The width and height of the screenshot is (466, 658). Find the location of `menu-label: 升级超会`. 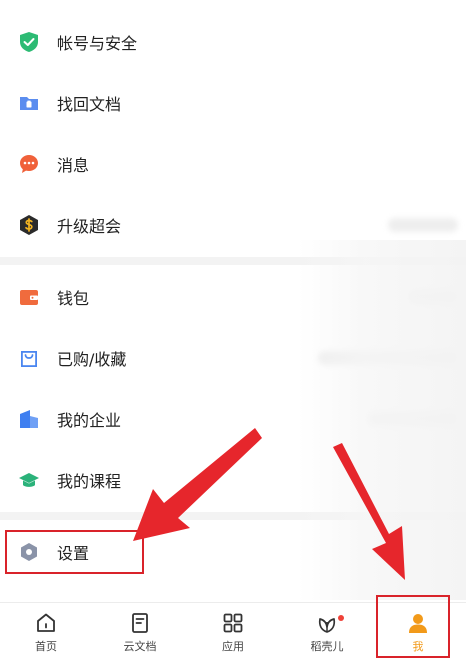

menu-label: 升级超会 is located at coordinates (89, 226).